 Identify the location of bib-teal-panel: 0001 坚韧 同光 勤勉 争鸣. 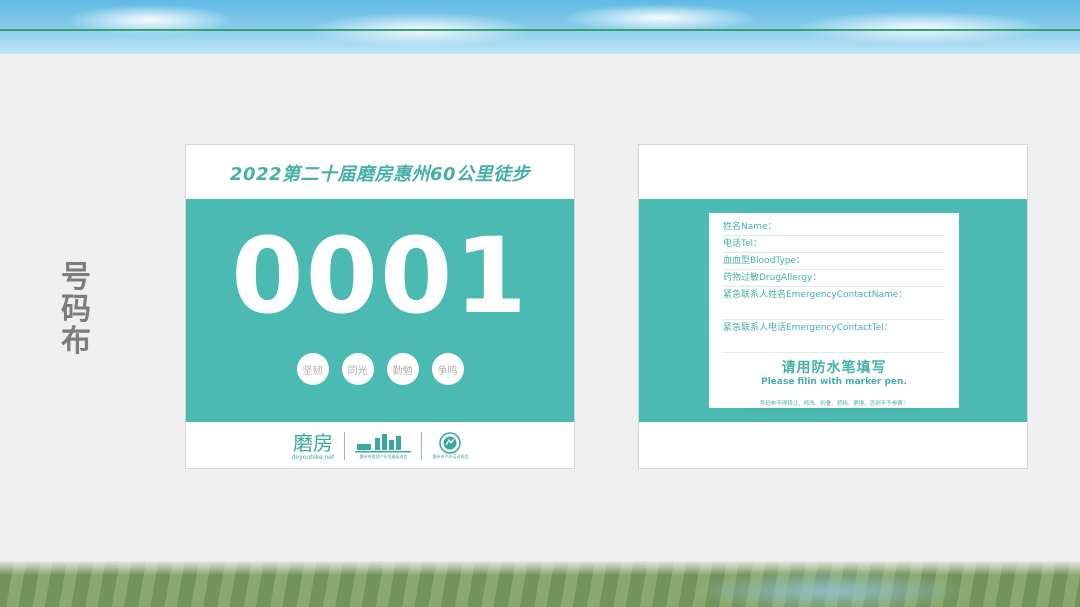
(380, 310).